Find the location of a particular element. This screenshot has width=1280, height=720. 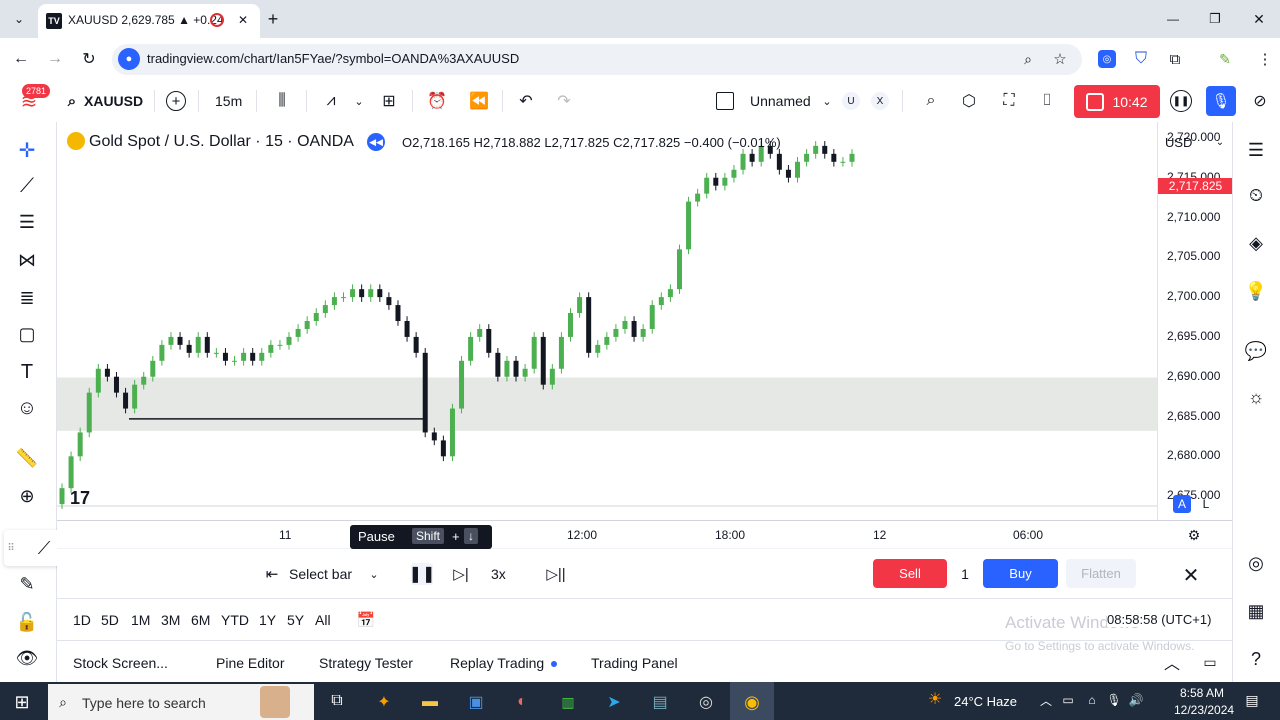

range-5y: 5Y is located at coordinates (295, 620).